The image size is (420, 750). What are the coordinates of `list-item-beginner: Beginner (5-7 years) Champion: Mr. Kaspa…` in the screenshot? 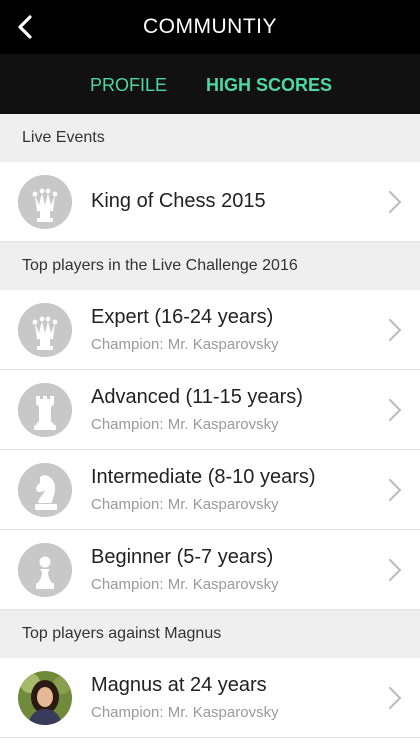 It's located at (210, 570).